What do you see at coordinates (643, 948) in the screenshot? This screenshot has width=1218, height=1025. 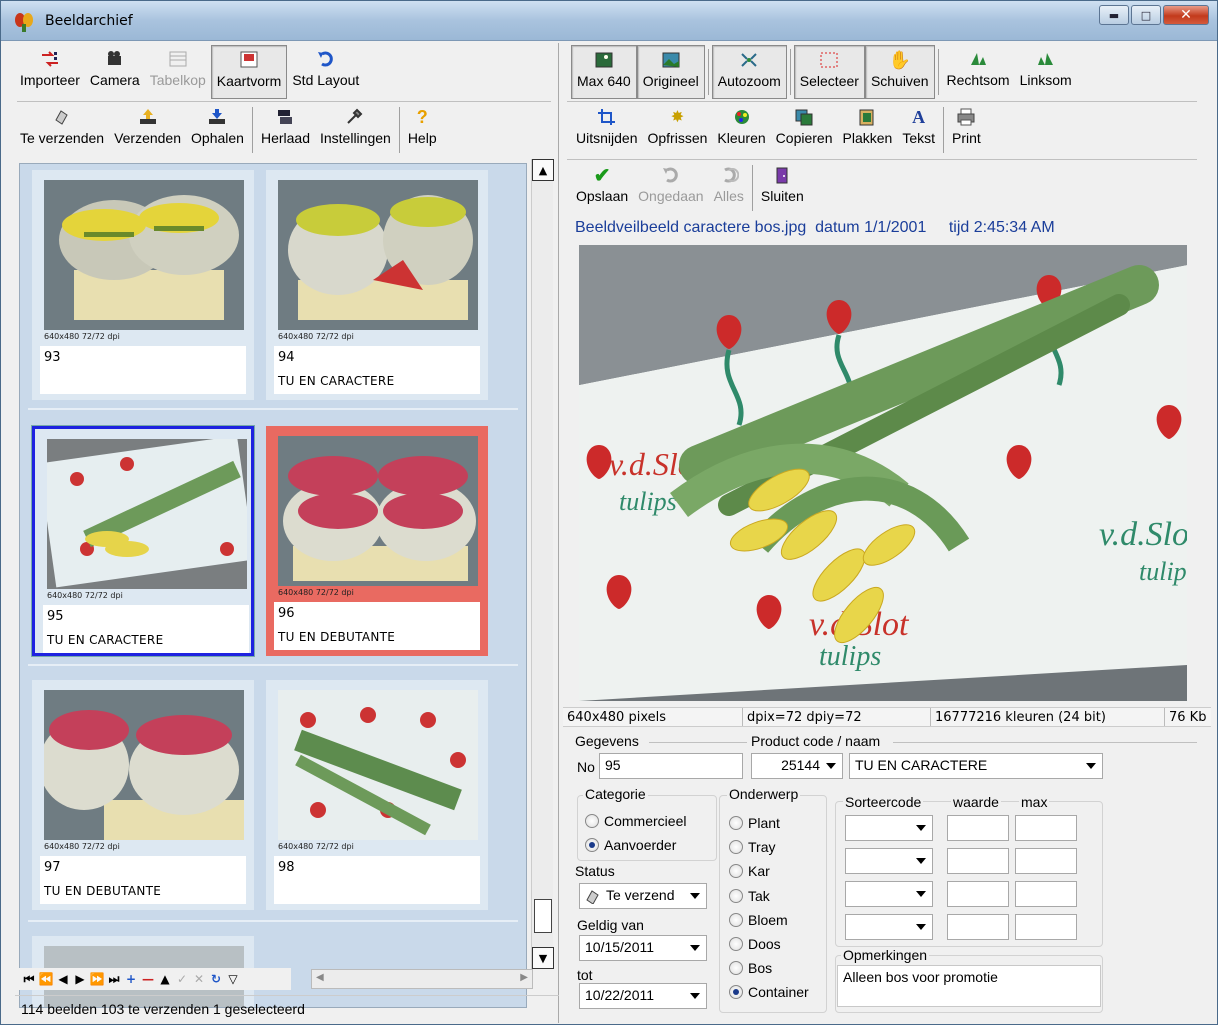 I see `geldig-van-date: 10/15/2011` at bounding box center [643, 948].